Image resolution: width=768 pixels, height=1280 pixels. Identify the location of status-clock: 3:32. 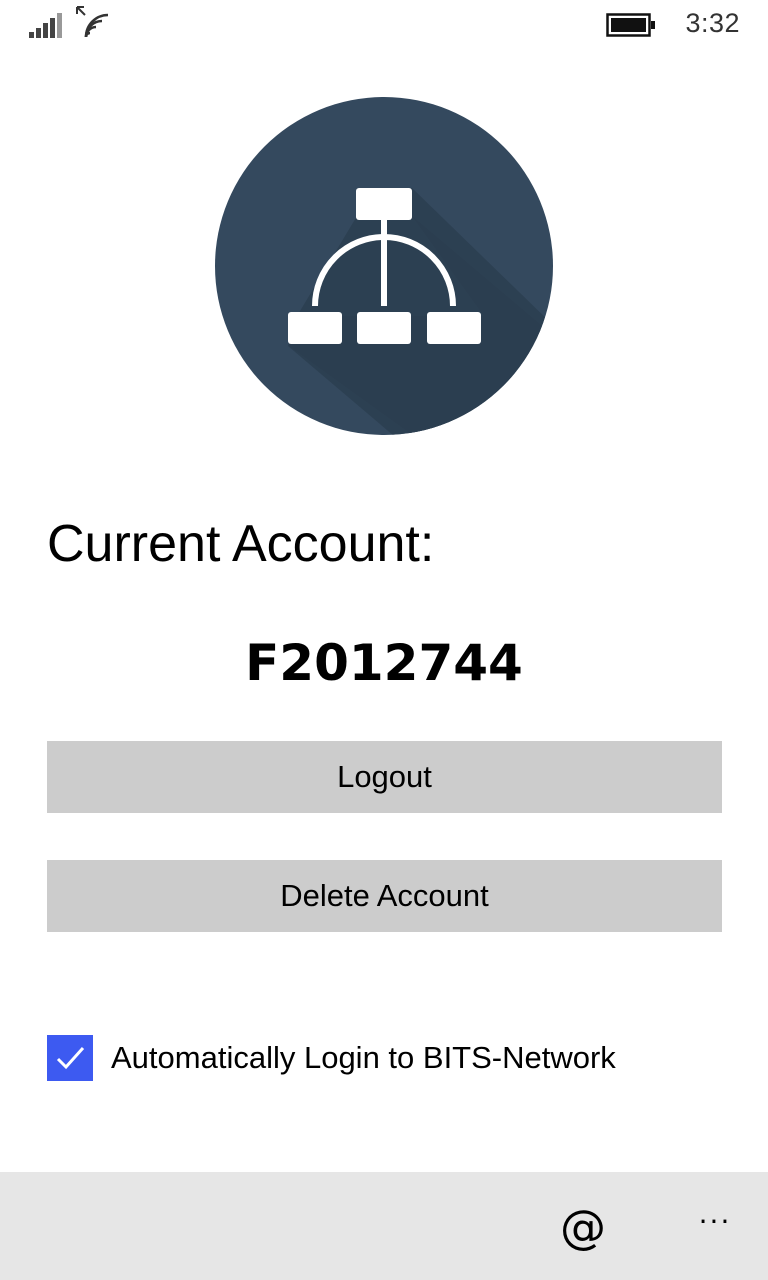
(712, 23).